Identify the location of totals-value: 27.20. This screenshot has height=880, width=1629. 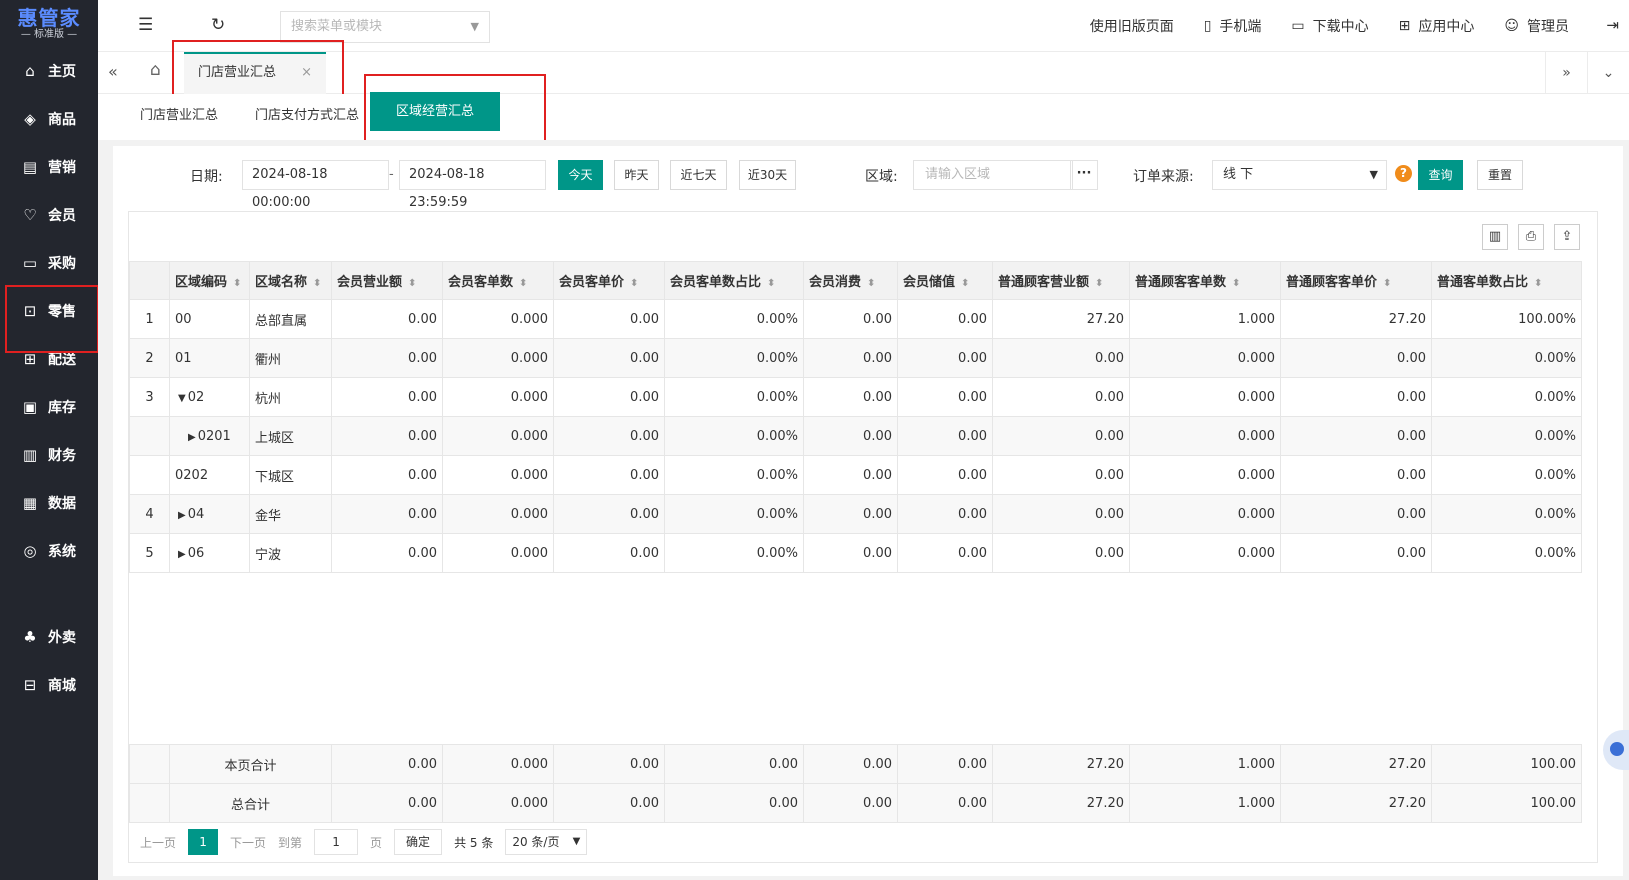
(1356, 764).